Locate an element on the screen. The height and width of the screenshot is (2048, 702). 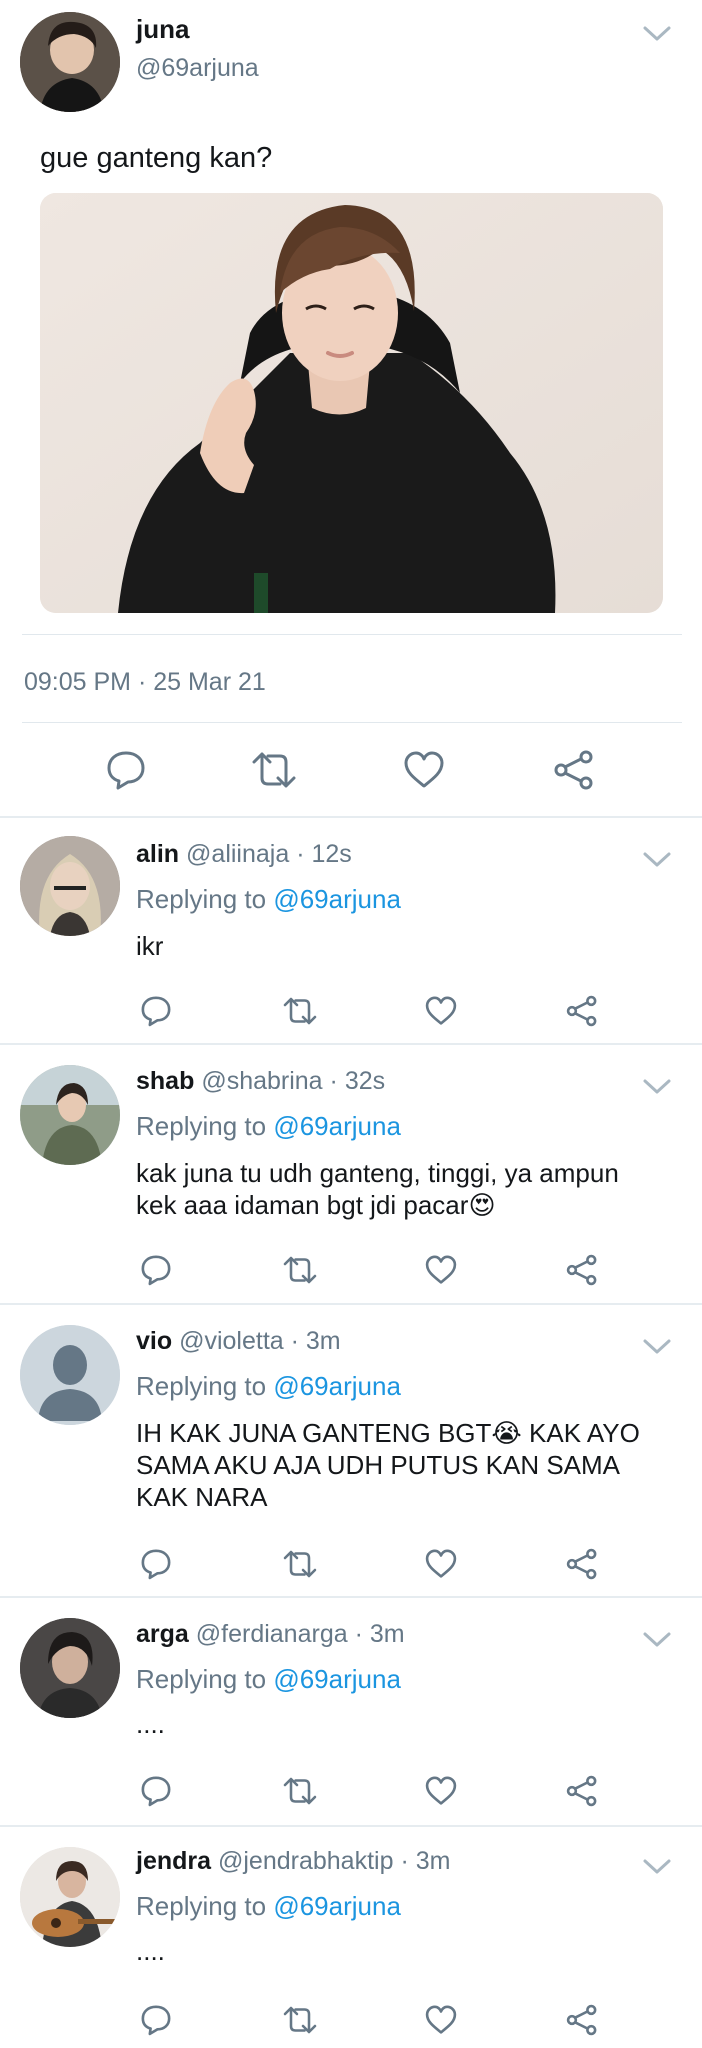
reply-header: arga @ferdianarga · 3m is located at coordinates (270, 1634).